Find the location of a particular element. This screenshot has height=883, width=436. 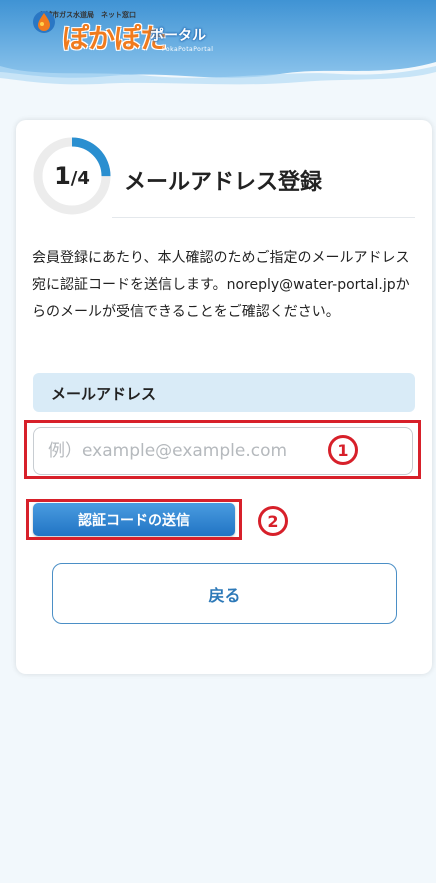

email-field-label: メールアドレス is located at coordinates (104, 394).